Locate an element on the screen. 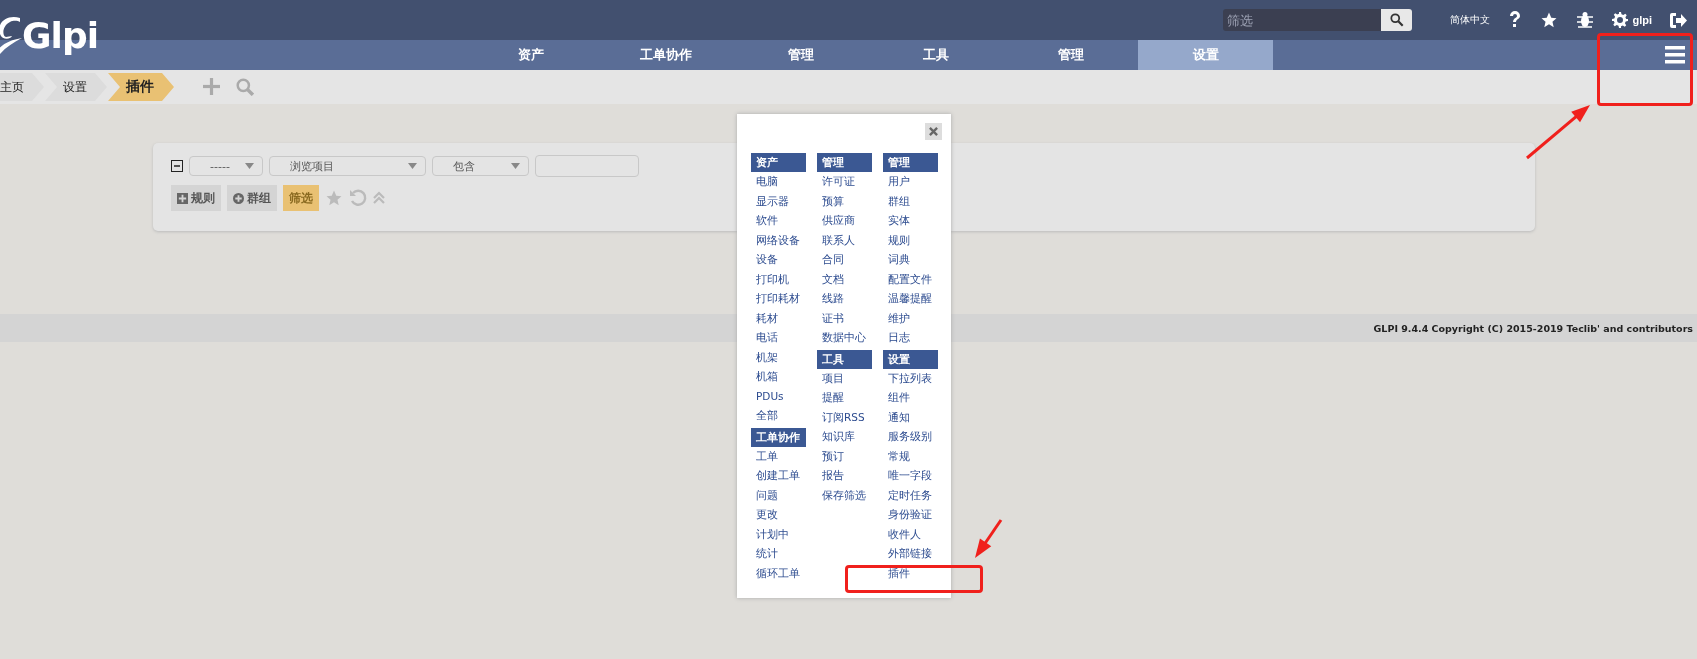  breadcrumb-link: 主页 is located at coordinates (22, 87).